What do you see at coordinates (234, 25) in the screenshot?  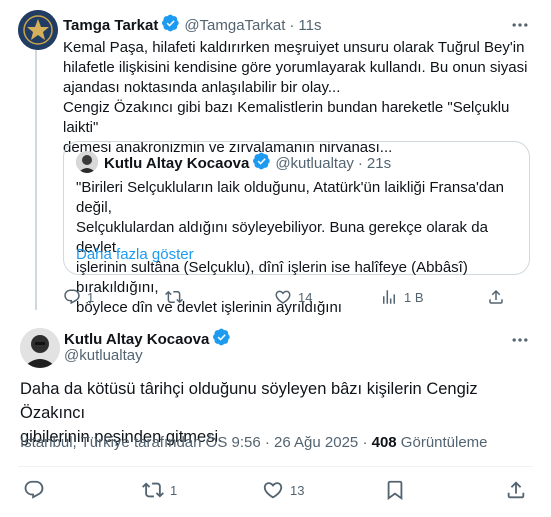 I see `author-handle: @TamgaTarkat` at bounding box center [234, 25].